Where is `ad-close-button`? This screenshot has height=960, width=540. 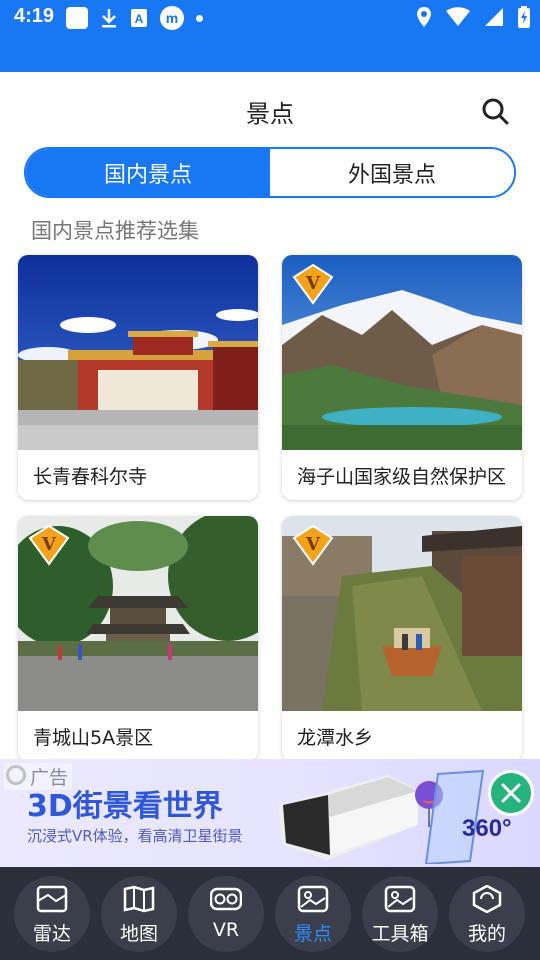
ad-close-button is located at coordinates (511, 793).